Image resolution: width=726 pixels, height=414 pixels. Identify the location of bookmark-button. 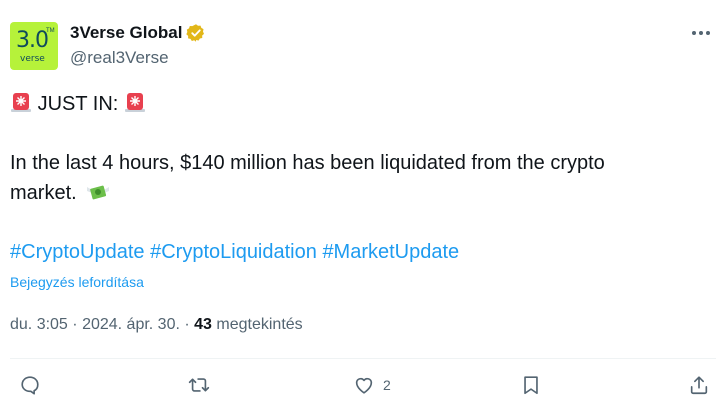
(531, 385).